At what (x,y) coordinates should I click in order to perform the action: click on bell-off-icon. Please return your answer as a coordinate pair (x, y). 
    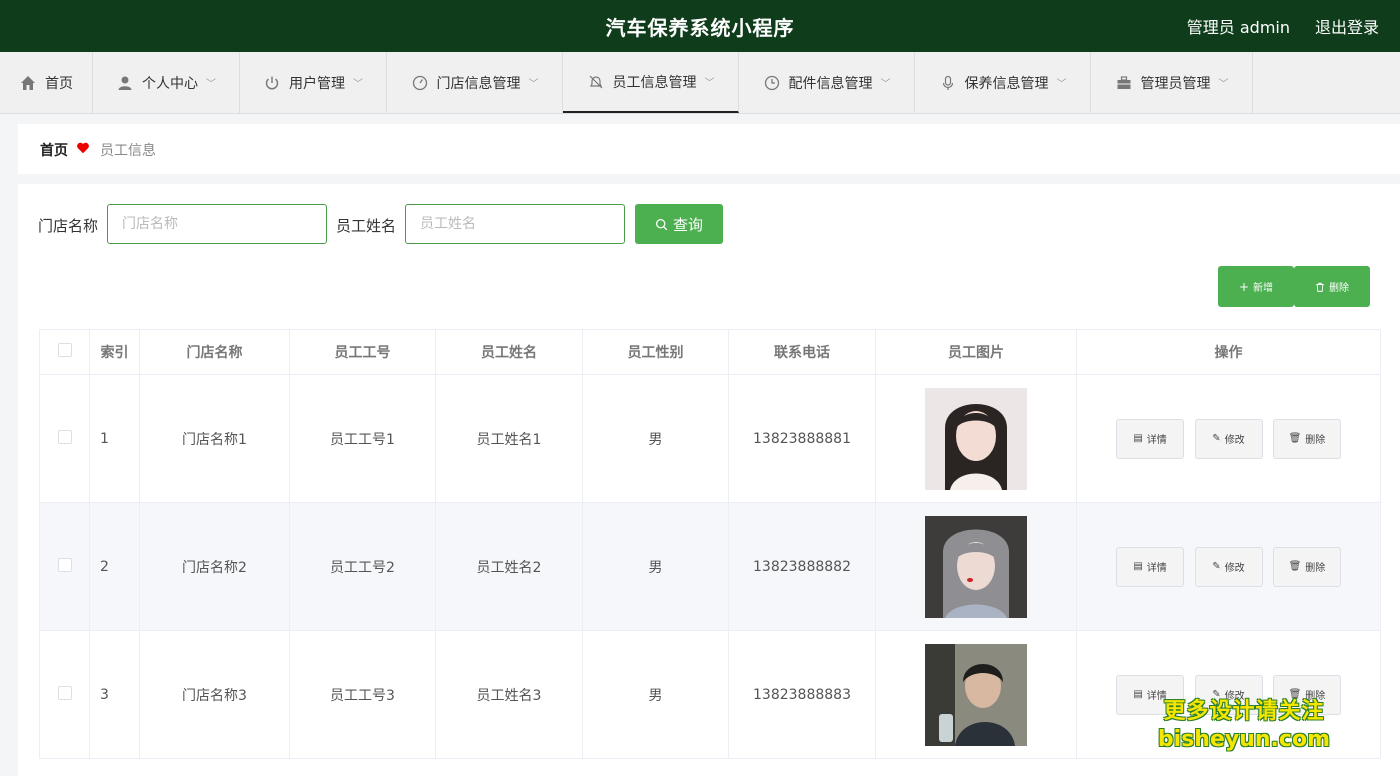
    Looking at the image, I should click on (596, 82).